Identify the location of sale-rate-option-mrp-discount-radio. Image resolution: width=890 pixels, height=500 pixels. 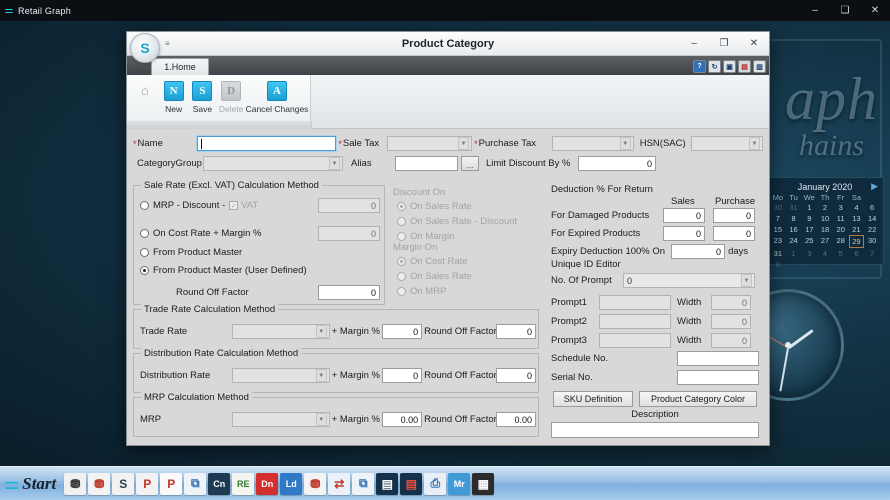
(144, 205).